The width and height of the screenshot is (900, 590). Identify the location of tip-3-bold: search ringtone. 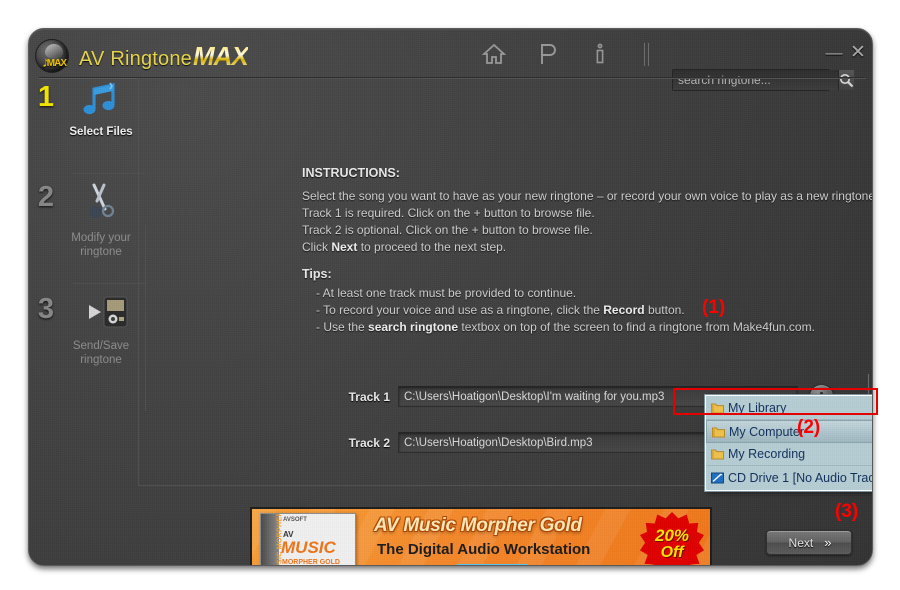
(413, 327).